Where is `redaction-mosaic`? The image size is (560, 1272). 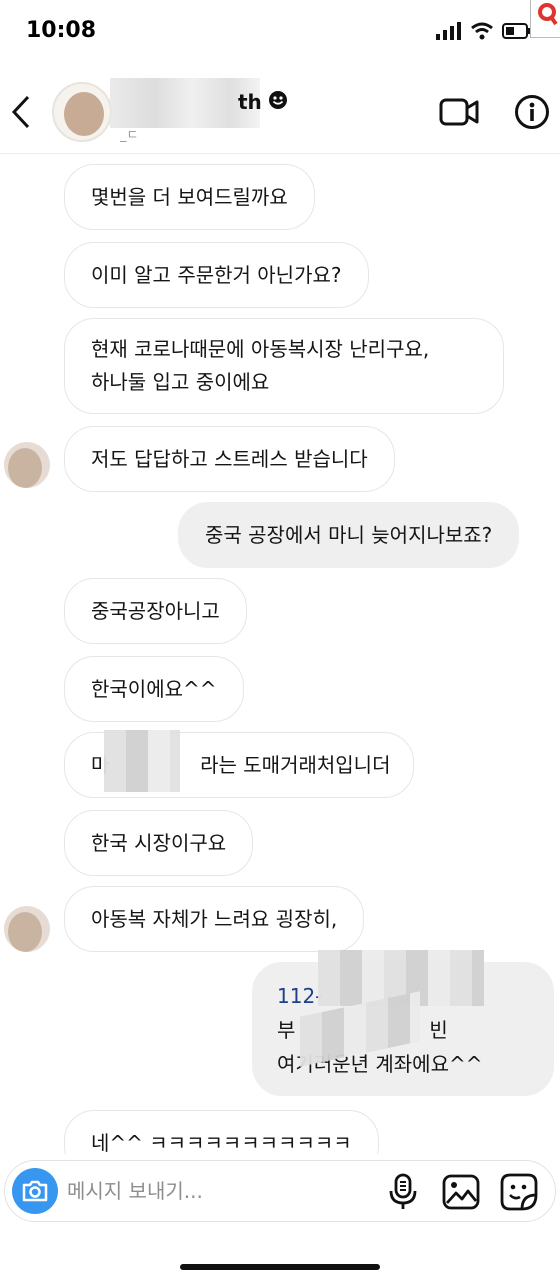 redaction-mosaic is located at coordinates (142, 761).